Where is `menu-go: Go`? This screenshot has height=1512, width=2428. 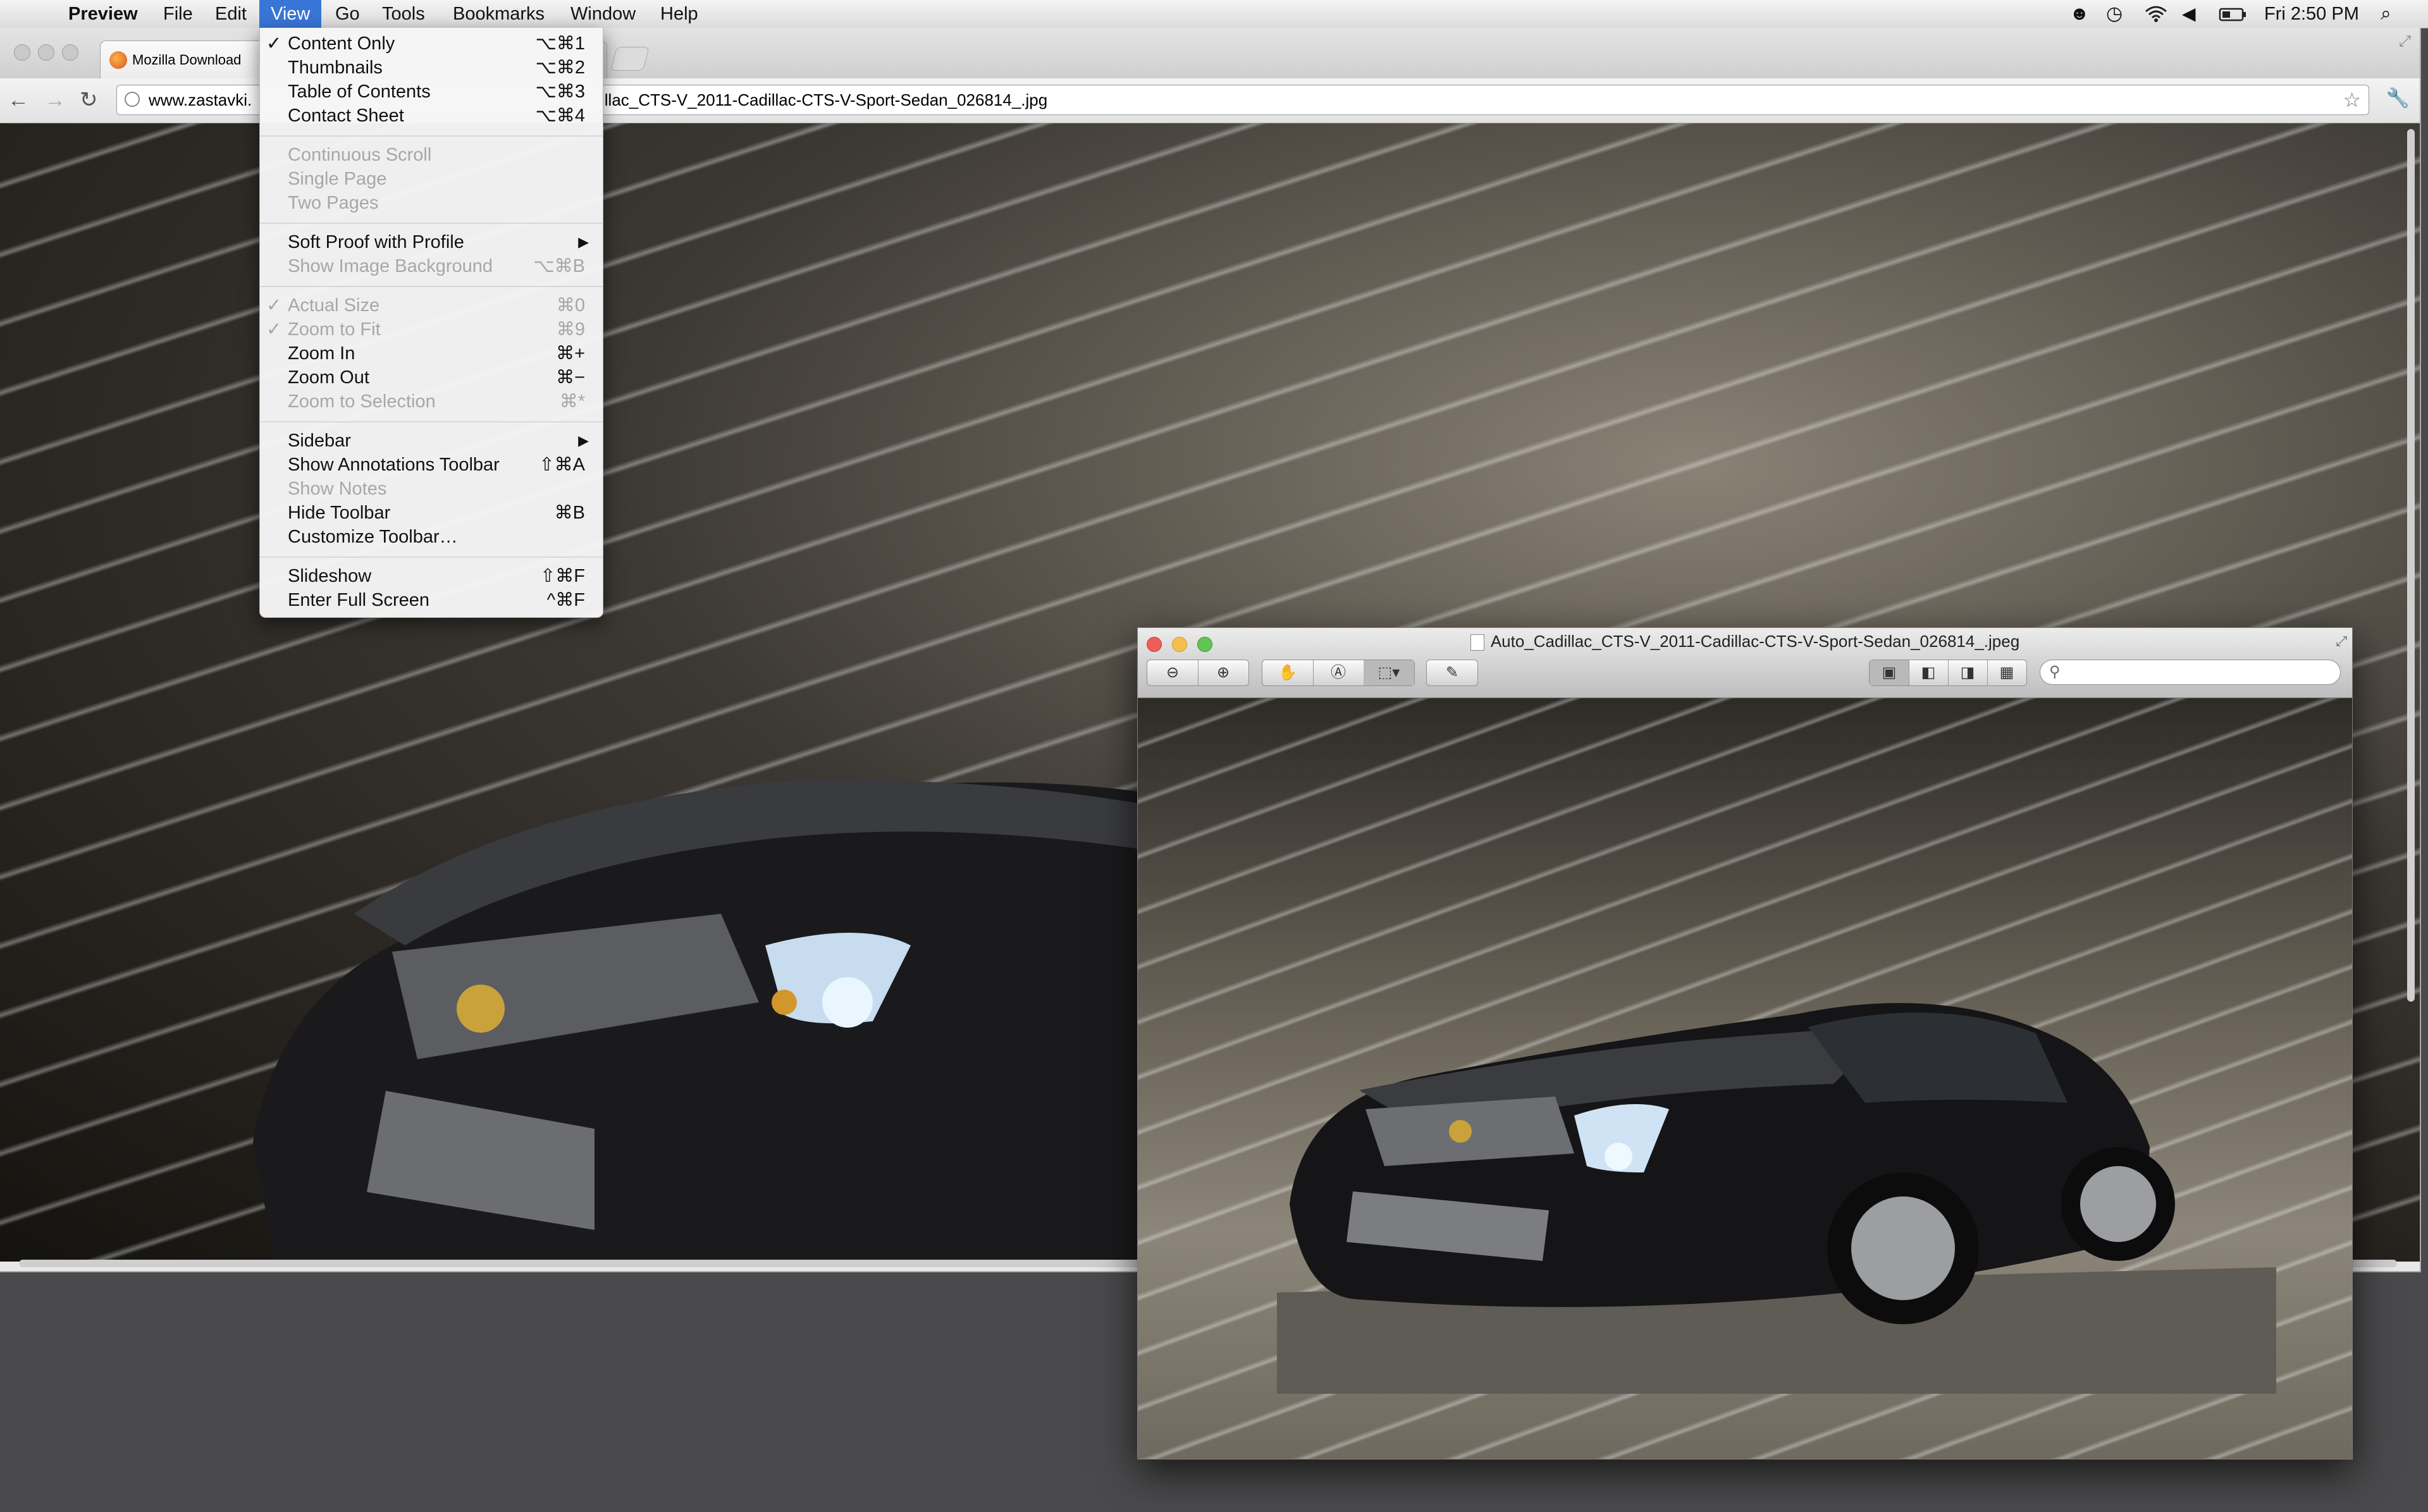 menu-go: Go is located at coordinates (347, 14).